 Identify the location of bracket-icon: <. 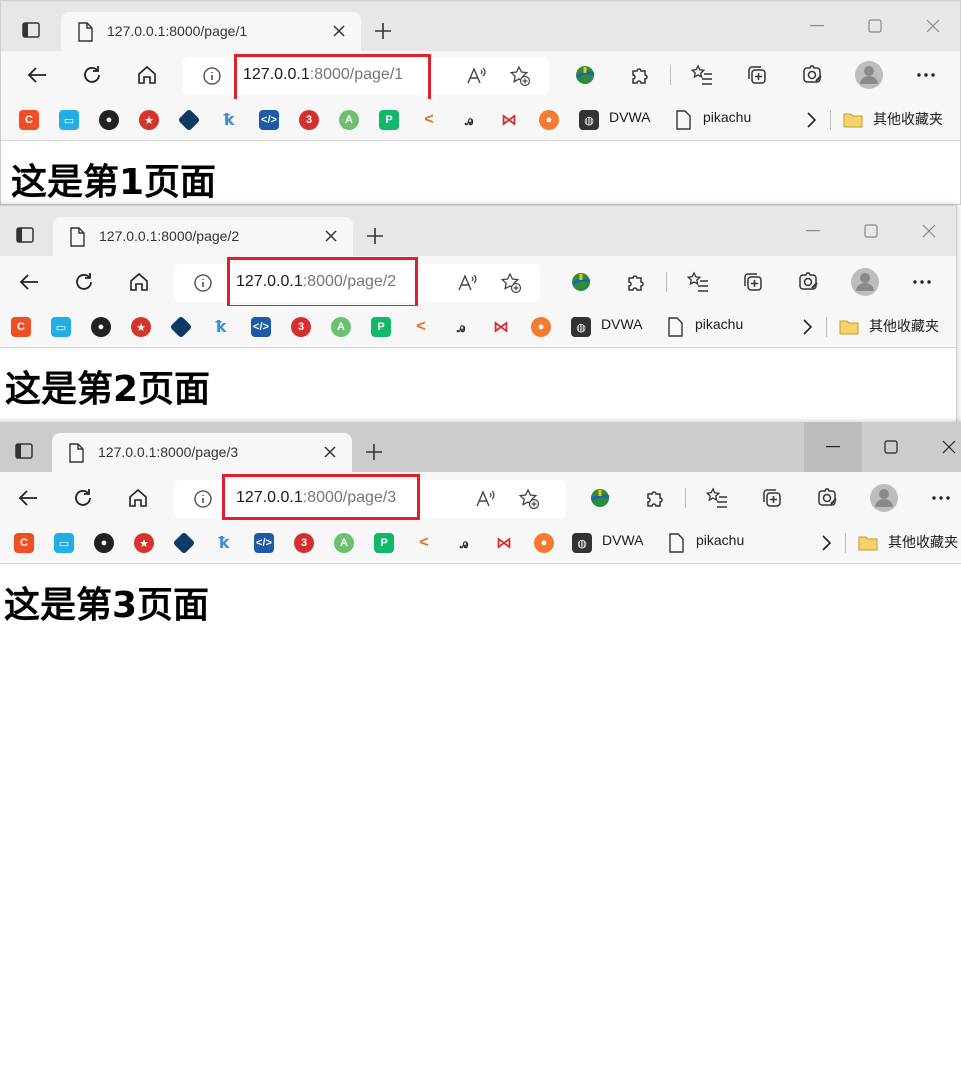
(421, 327).